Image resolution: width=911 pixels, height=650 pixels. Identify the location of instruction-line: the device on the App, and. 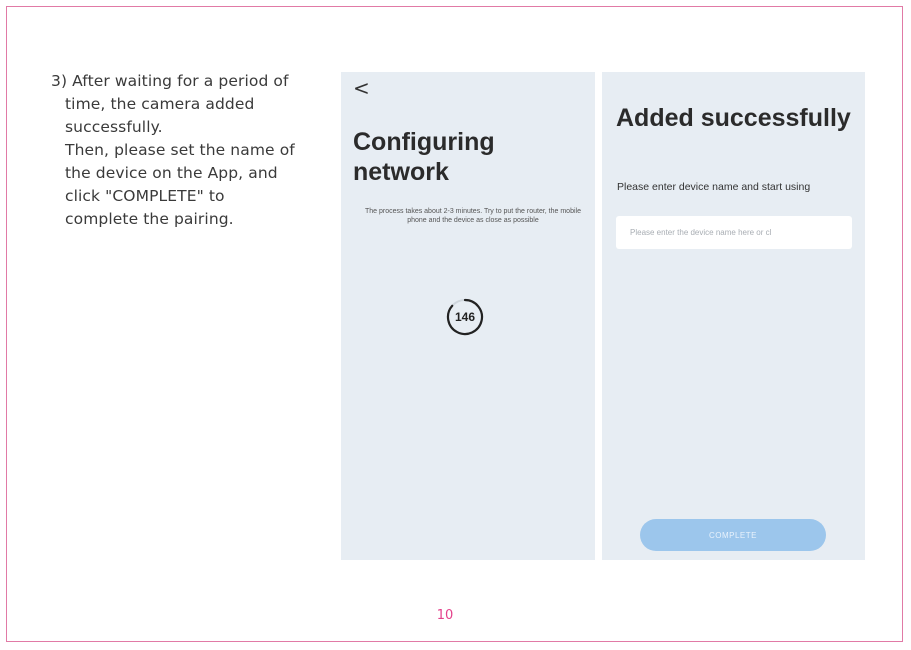
(171, 173).